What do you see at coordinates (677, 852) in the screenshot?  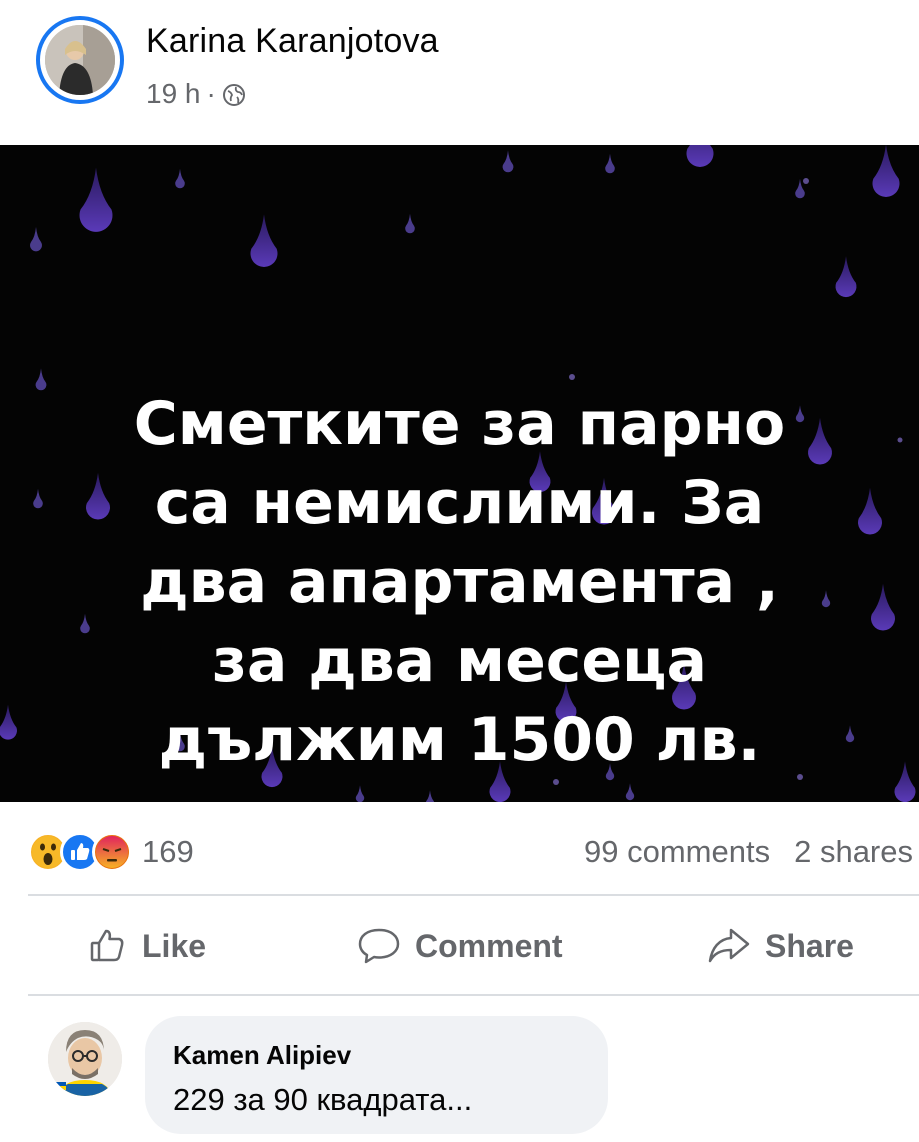 I see `comments-count: 99 comments` at bounding box center [677, 852].